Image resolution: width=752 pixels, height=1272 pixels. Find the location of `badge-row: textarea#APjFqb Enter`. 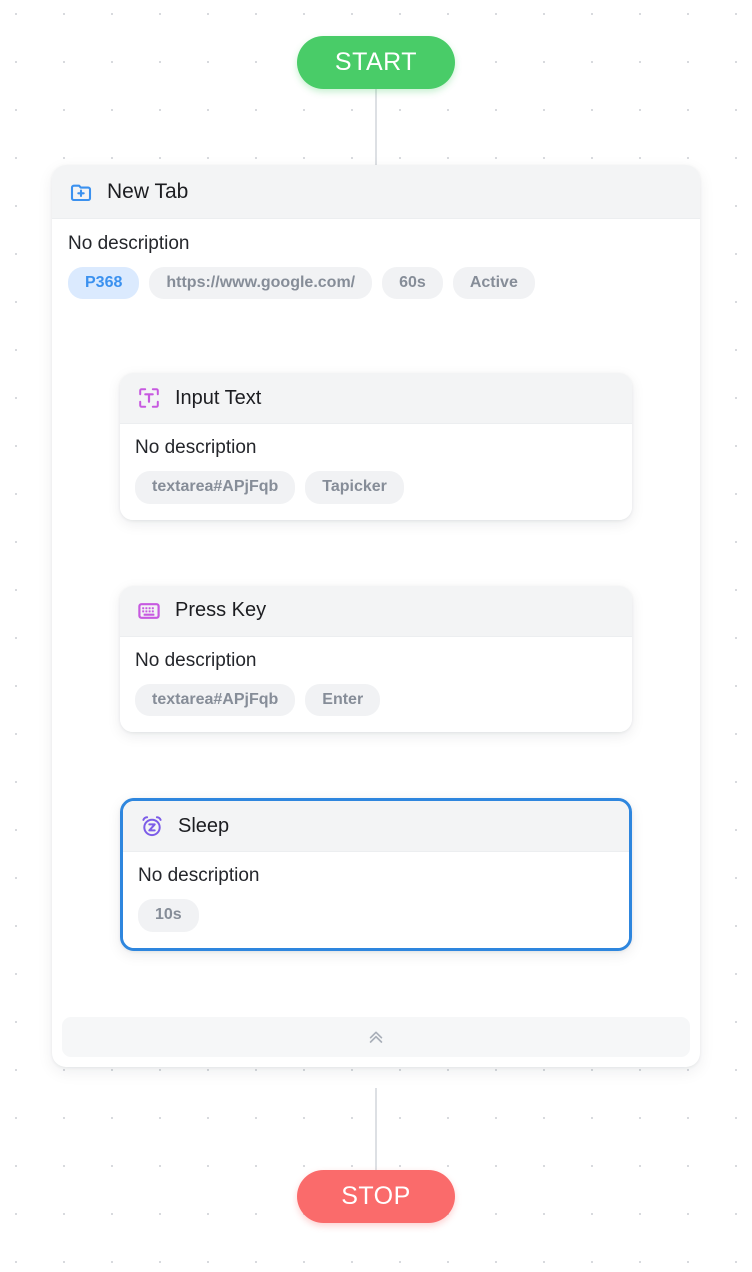

badge-row: textarea#APjFqb Enter is located at coordinates (376, 700).